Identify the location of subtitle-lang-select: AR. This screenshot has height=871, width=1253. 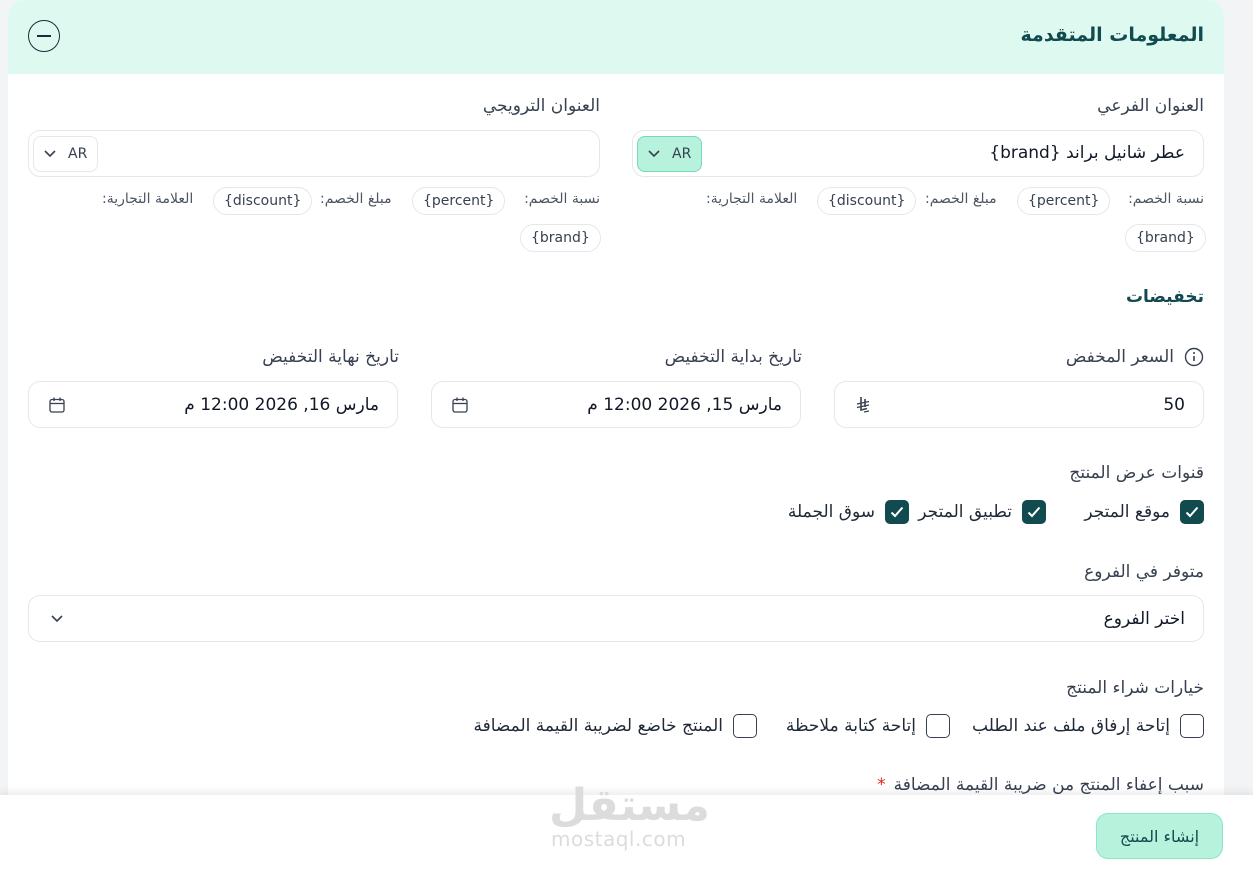
(670, 154).